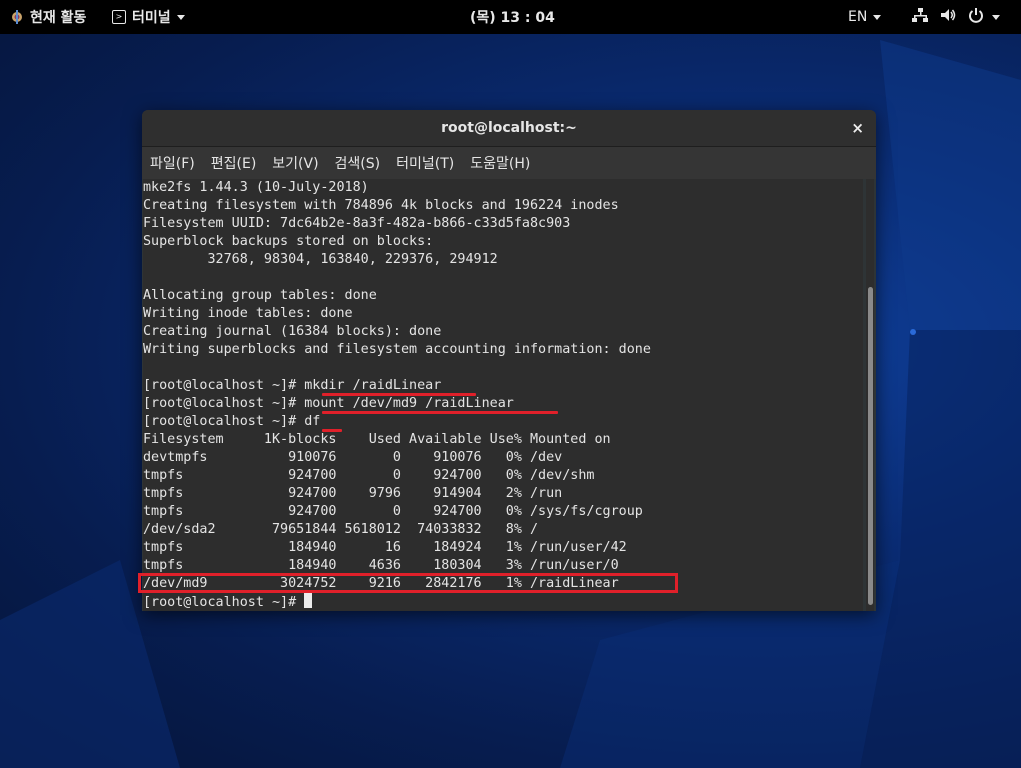  Describe the element at coordinates (308, 600) in the screenshot. I see `terminal-cursor` at that location.